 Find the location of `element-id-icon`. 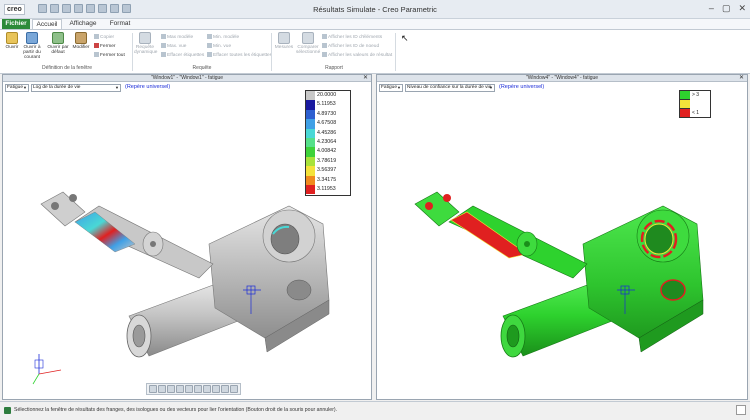

element-id-icon is located at coordinates (324, 36).